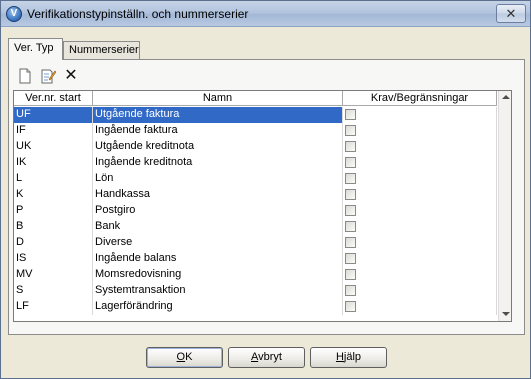  Describe the element at coordinates (53, 307) in the screenshot. I see `row-code: LF` at that location.